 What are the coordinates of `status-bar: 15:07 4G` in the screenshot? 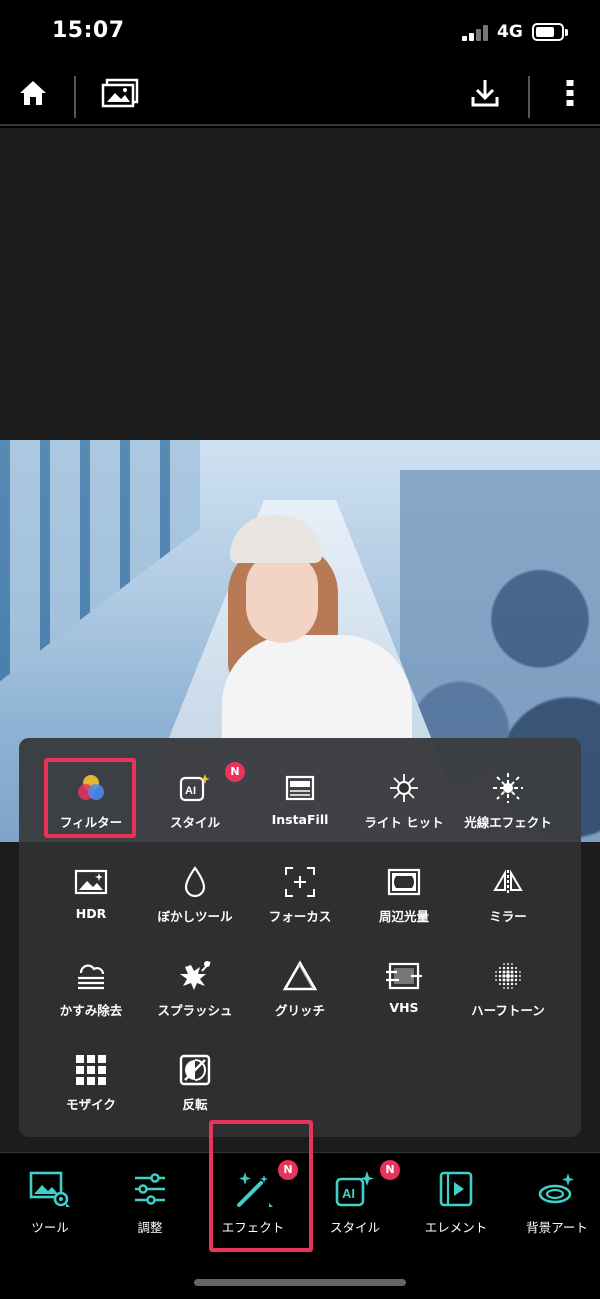 It's located at (300, 31).